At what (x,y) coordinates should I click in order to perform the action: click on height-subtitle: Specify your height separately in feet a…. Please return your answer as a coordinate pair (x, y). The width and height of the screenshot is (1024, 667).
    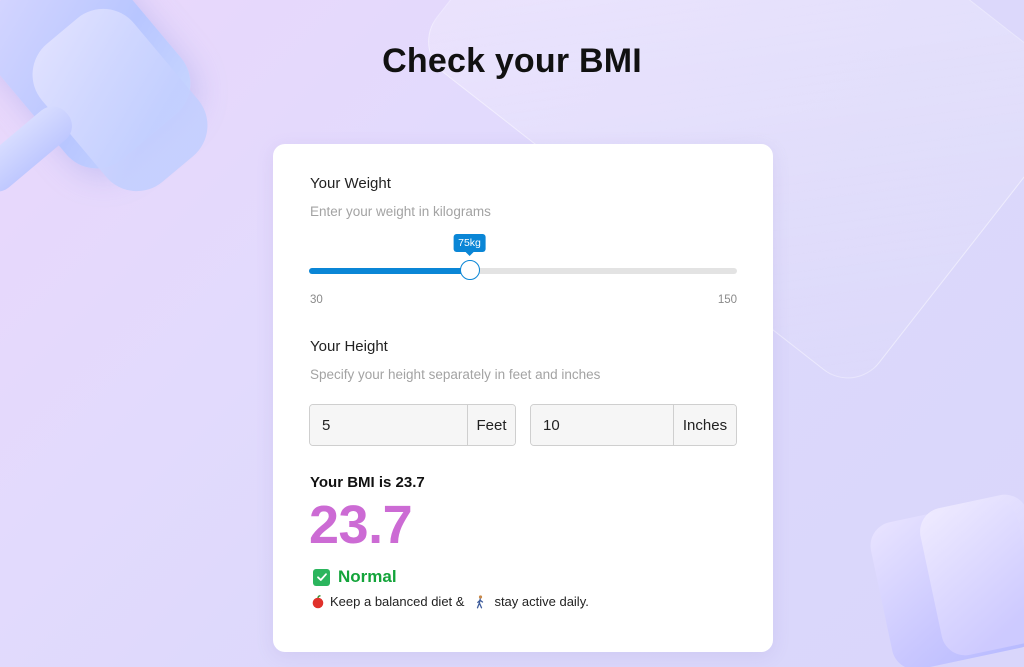
    Looking at the image, I should click on (455, 374).